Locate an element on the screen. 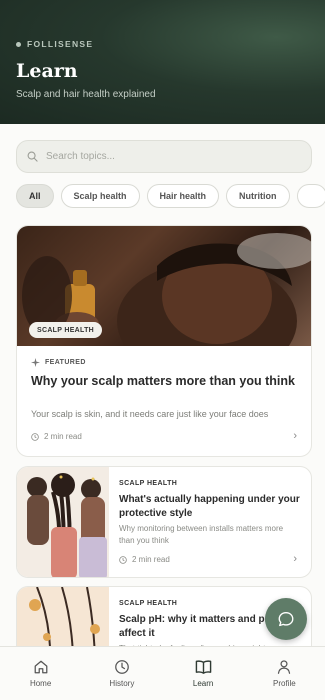 This screenshot has width=325, height=700. nav-history: History is located at coordinates (121, 673).